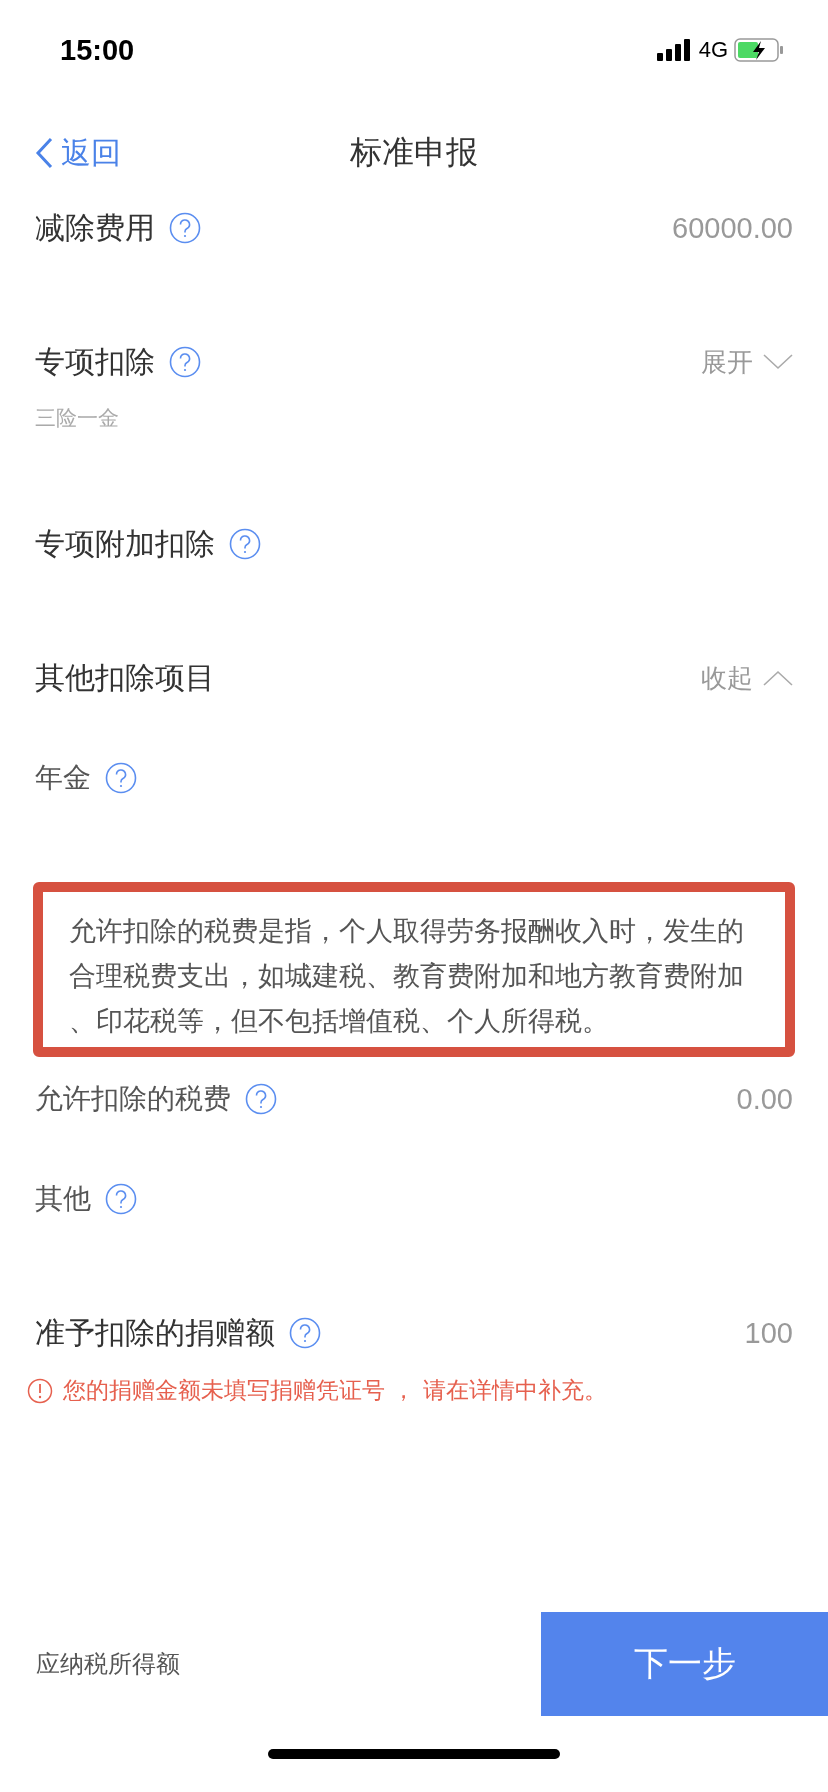 The image size is (828, 1792). I want to click on chevron-up-icon, so click(778, 678).